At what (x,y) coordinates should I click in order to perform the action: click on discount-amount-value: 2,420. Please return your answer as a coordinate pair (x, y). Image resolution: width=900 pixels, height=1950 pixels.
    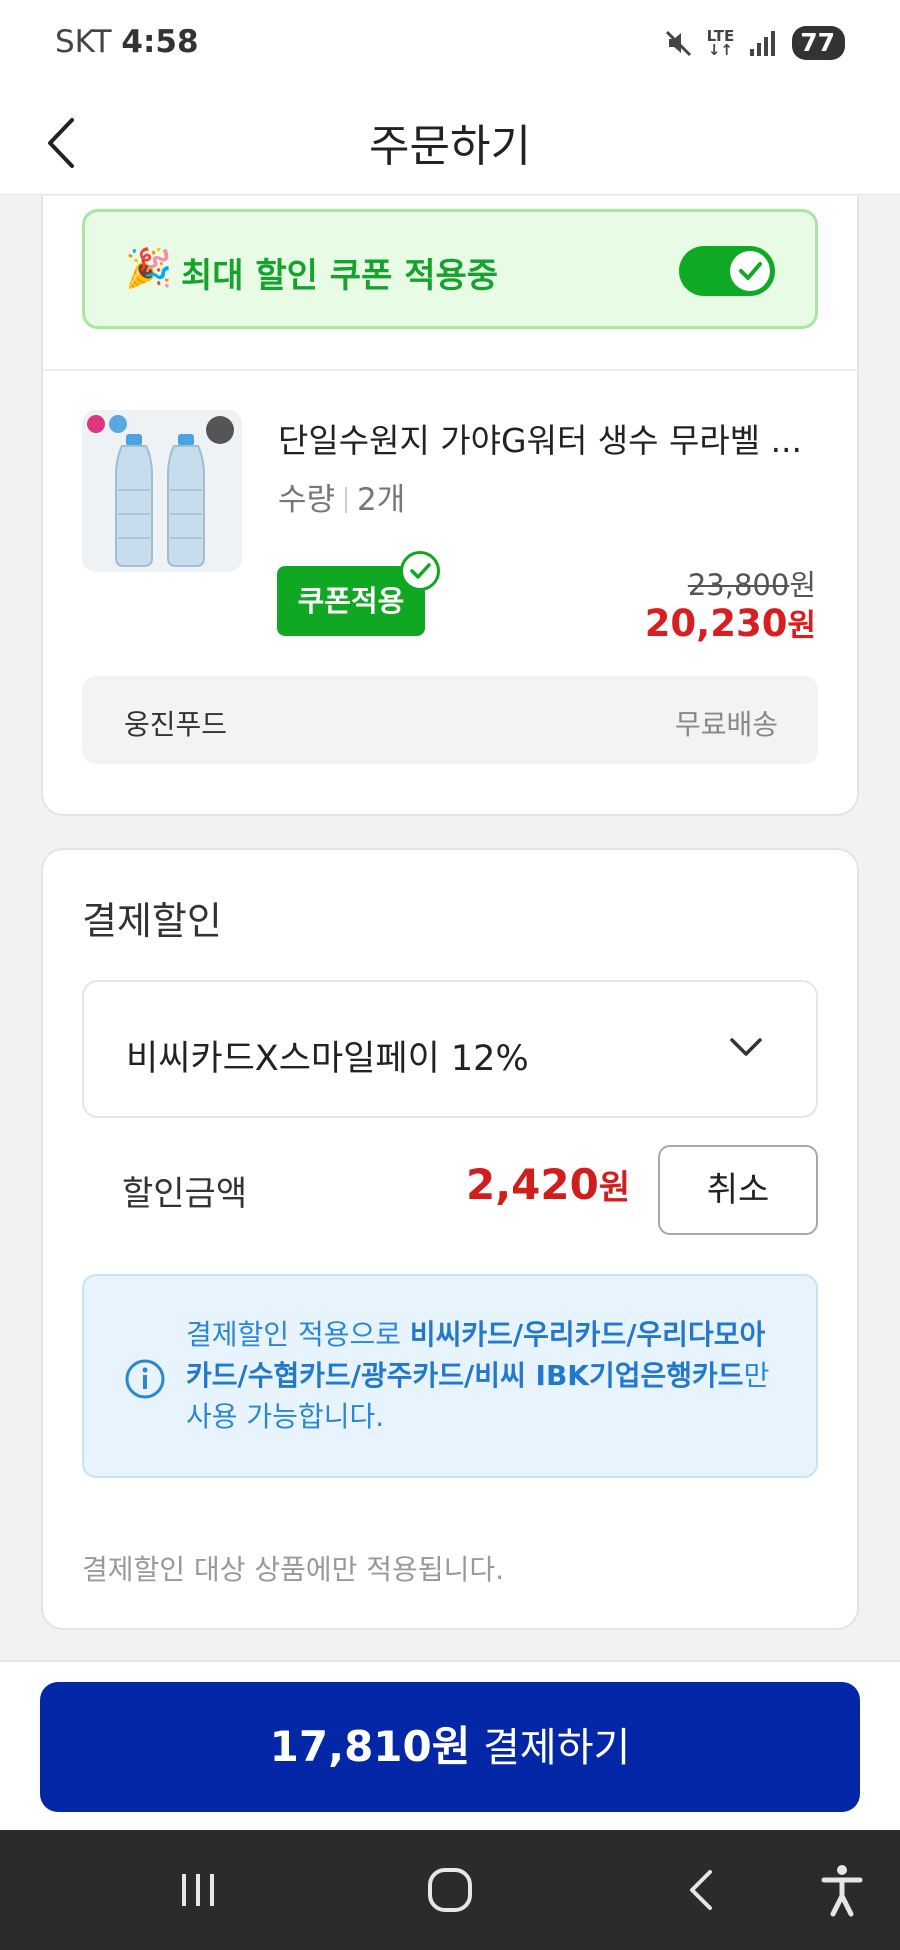
    Looking at the image, I should click on (532, 1184).